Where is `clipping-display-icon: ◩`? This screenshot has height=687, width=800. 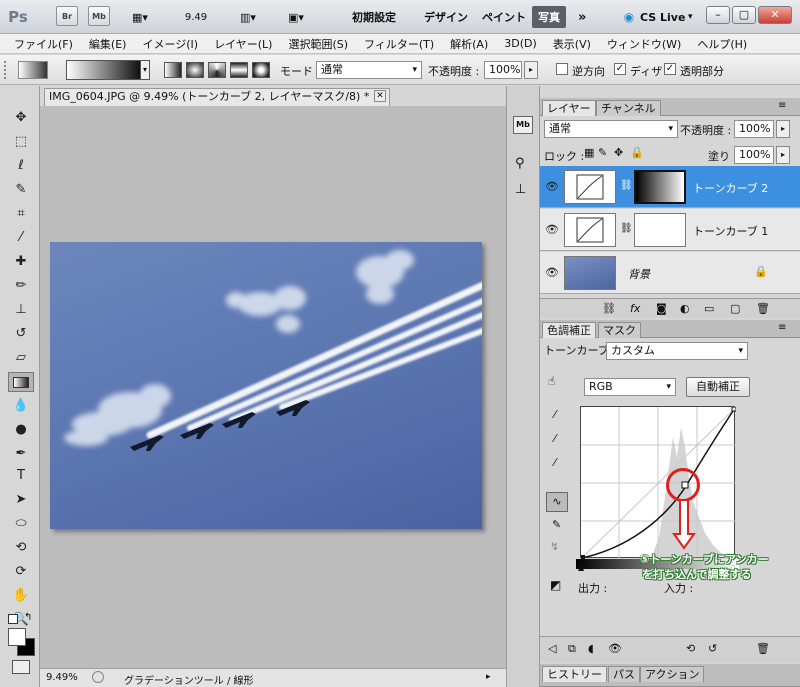
clipping-display-icon: ◩ is located at coordinates (555, 585).